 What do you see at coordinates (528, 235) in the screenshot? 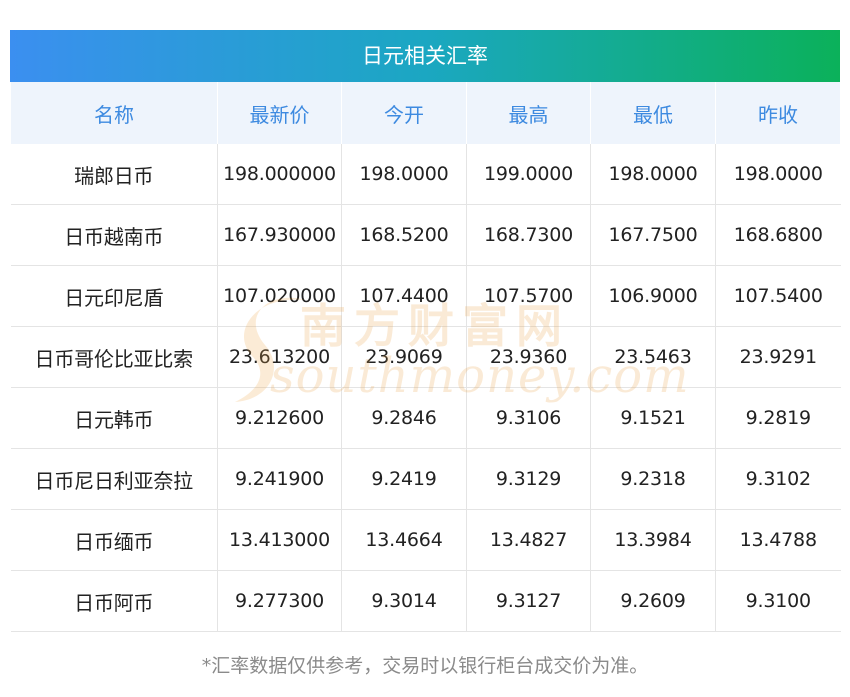
I see `high-price-cell: 168.7300` at bounding box center [528, 235].